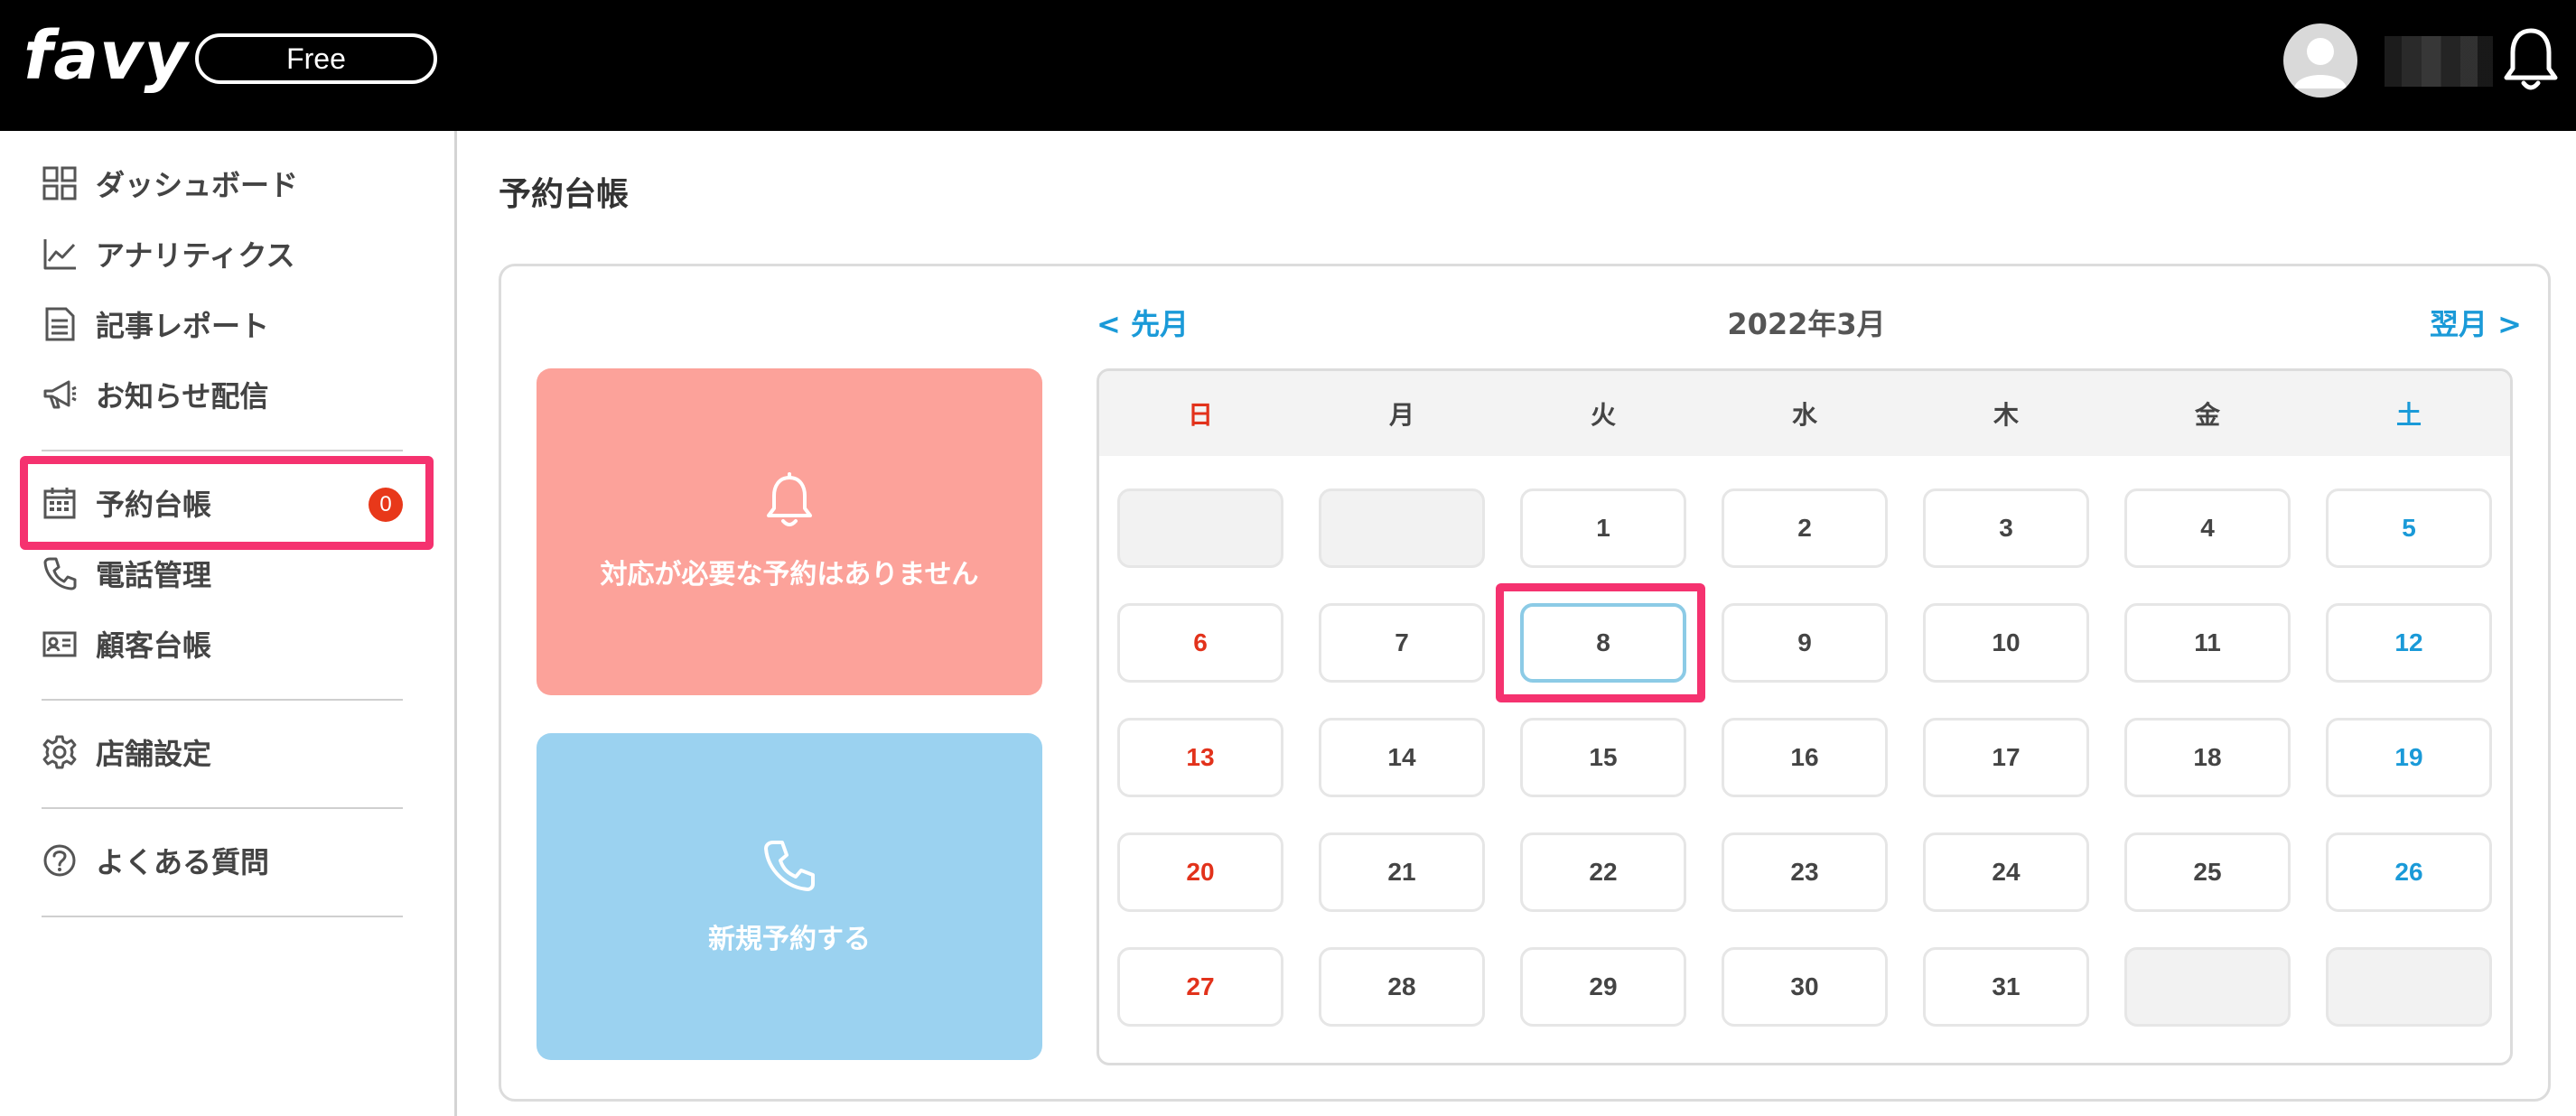 This screenshot has height=1116, width=2576. What do you see at coordinates (1600, 642) in the screenshot?
I see `selected-date-highlight` at bounding box center [1600, 642].